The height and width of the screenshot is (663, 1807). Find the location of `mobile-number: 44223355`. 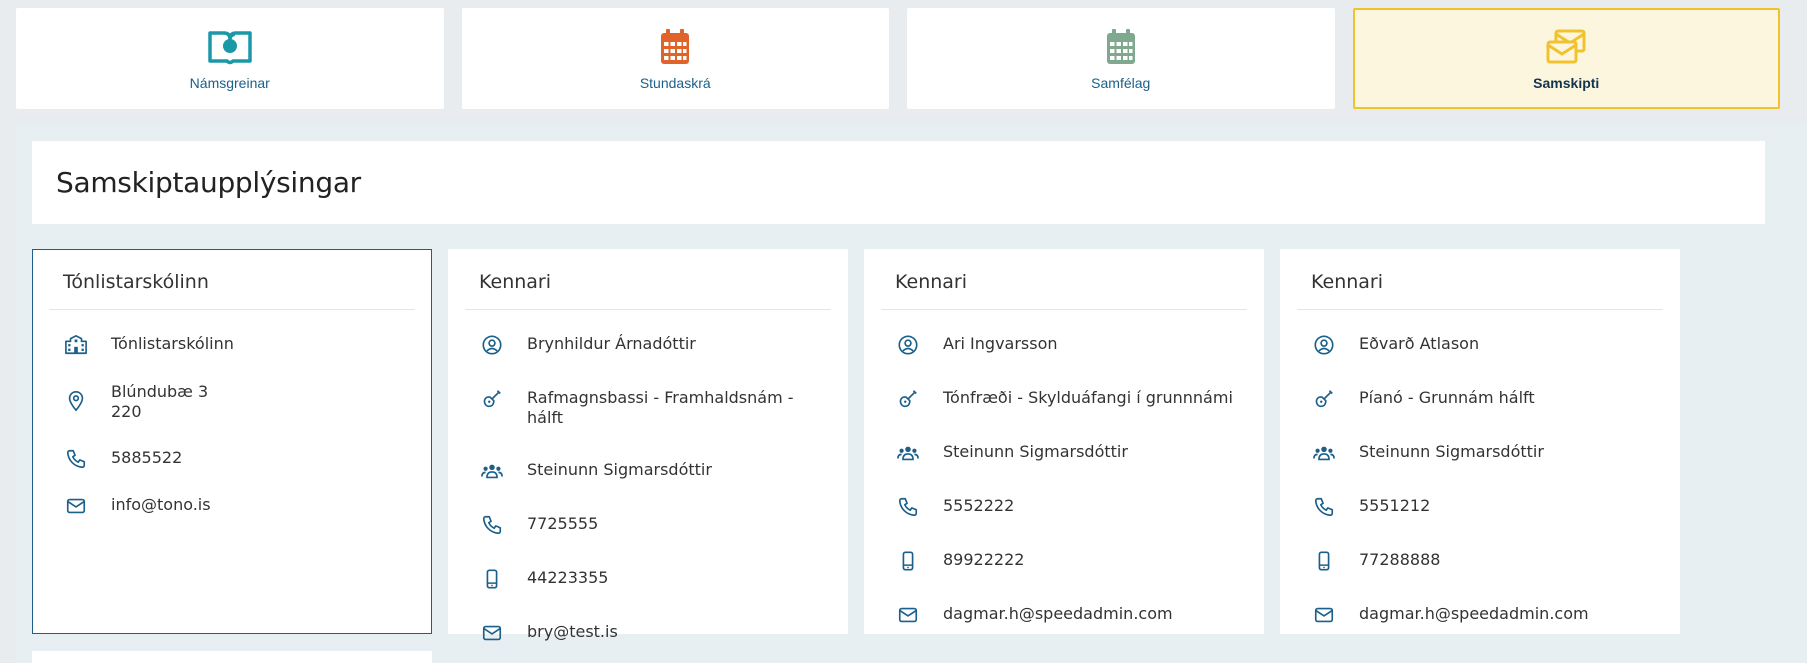

mobile-number: 44223355 is located at coordinates (567, 578).